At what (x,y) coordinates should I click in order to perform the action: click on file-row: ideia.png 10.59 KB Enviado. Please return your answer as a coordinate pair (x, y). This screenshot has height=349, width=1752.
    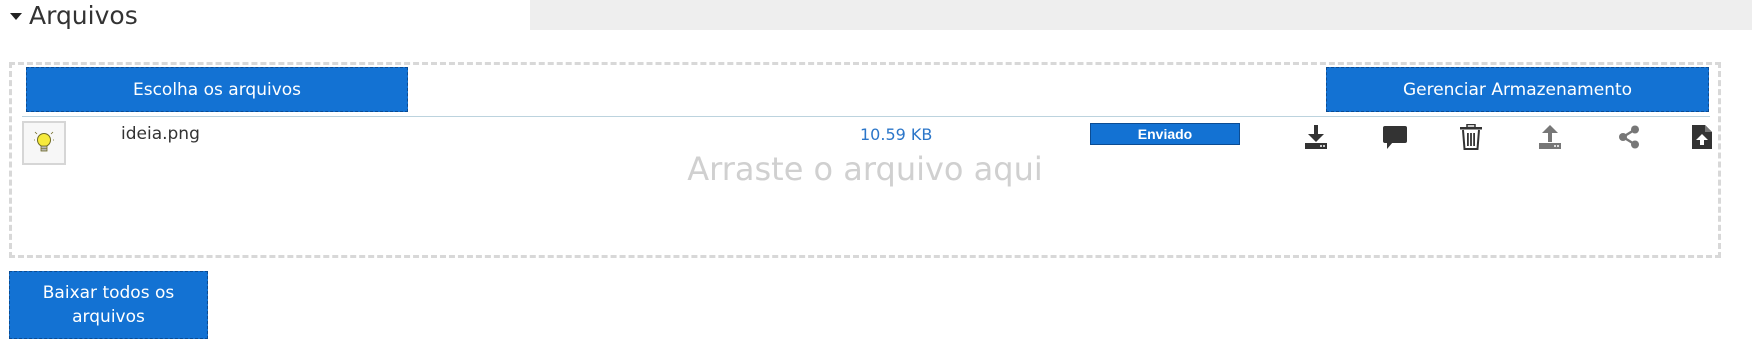
    Looking at the image, I should click on (865, 142).